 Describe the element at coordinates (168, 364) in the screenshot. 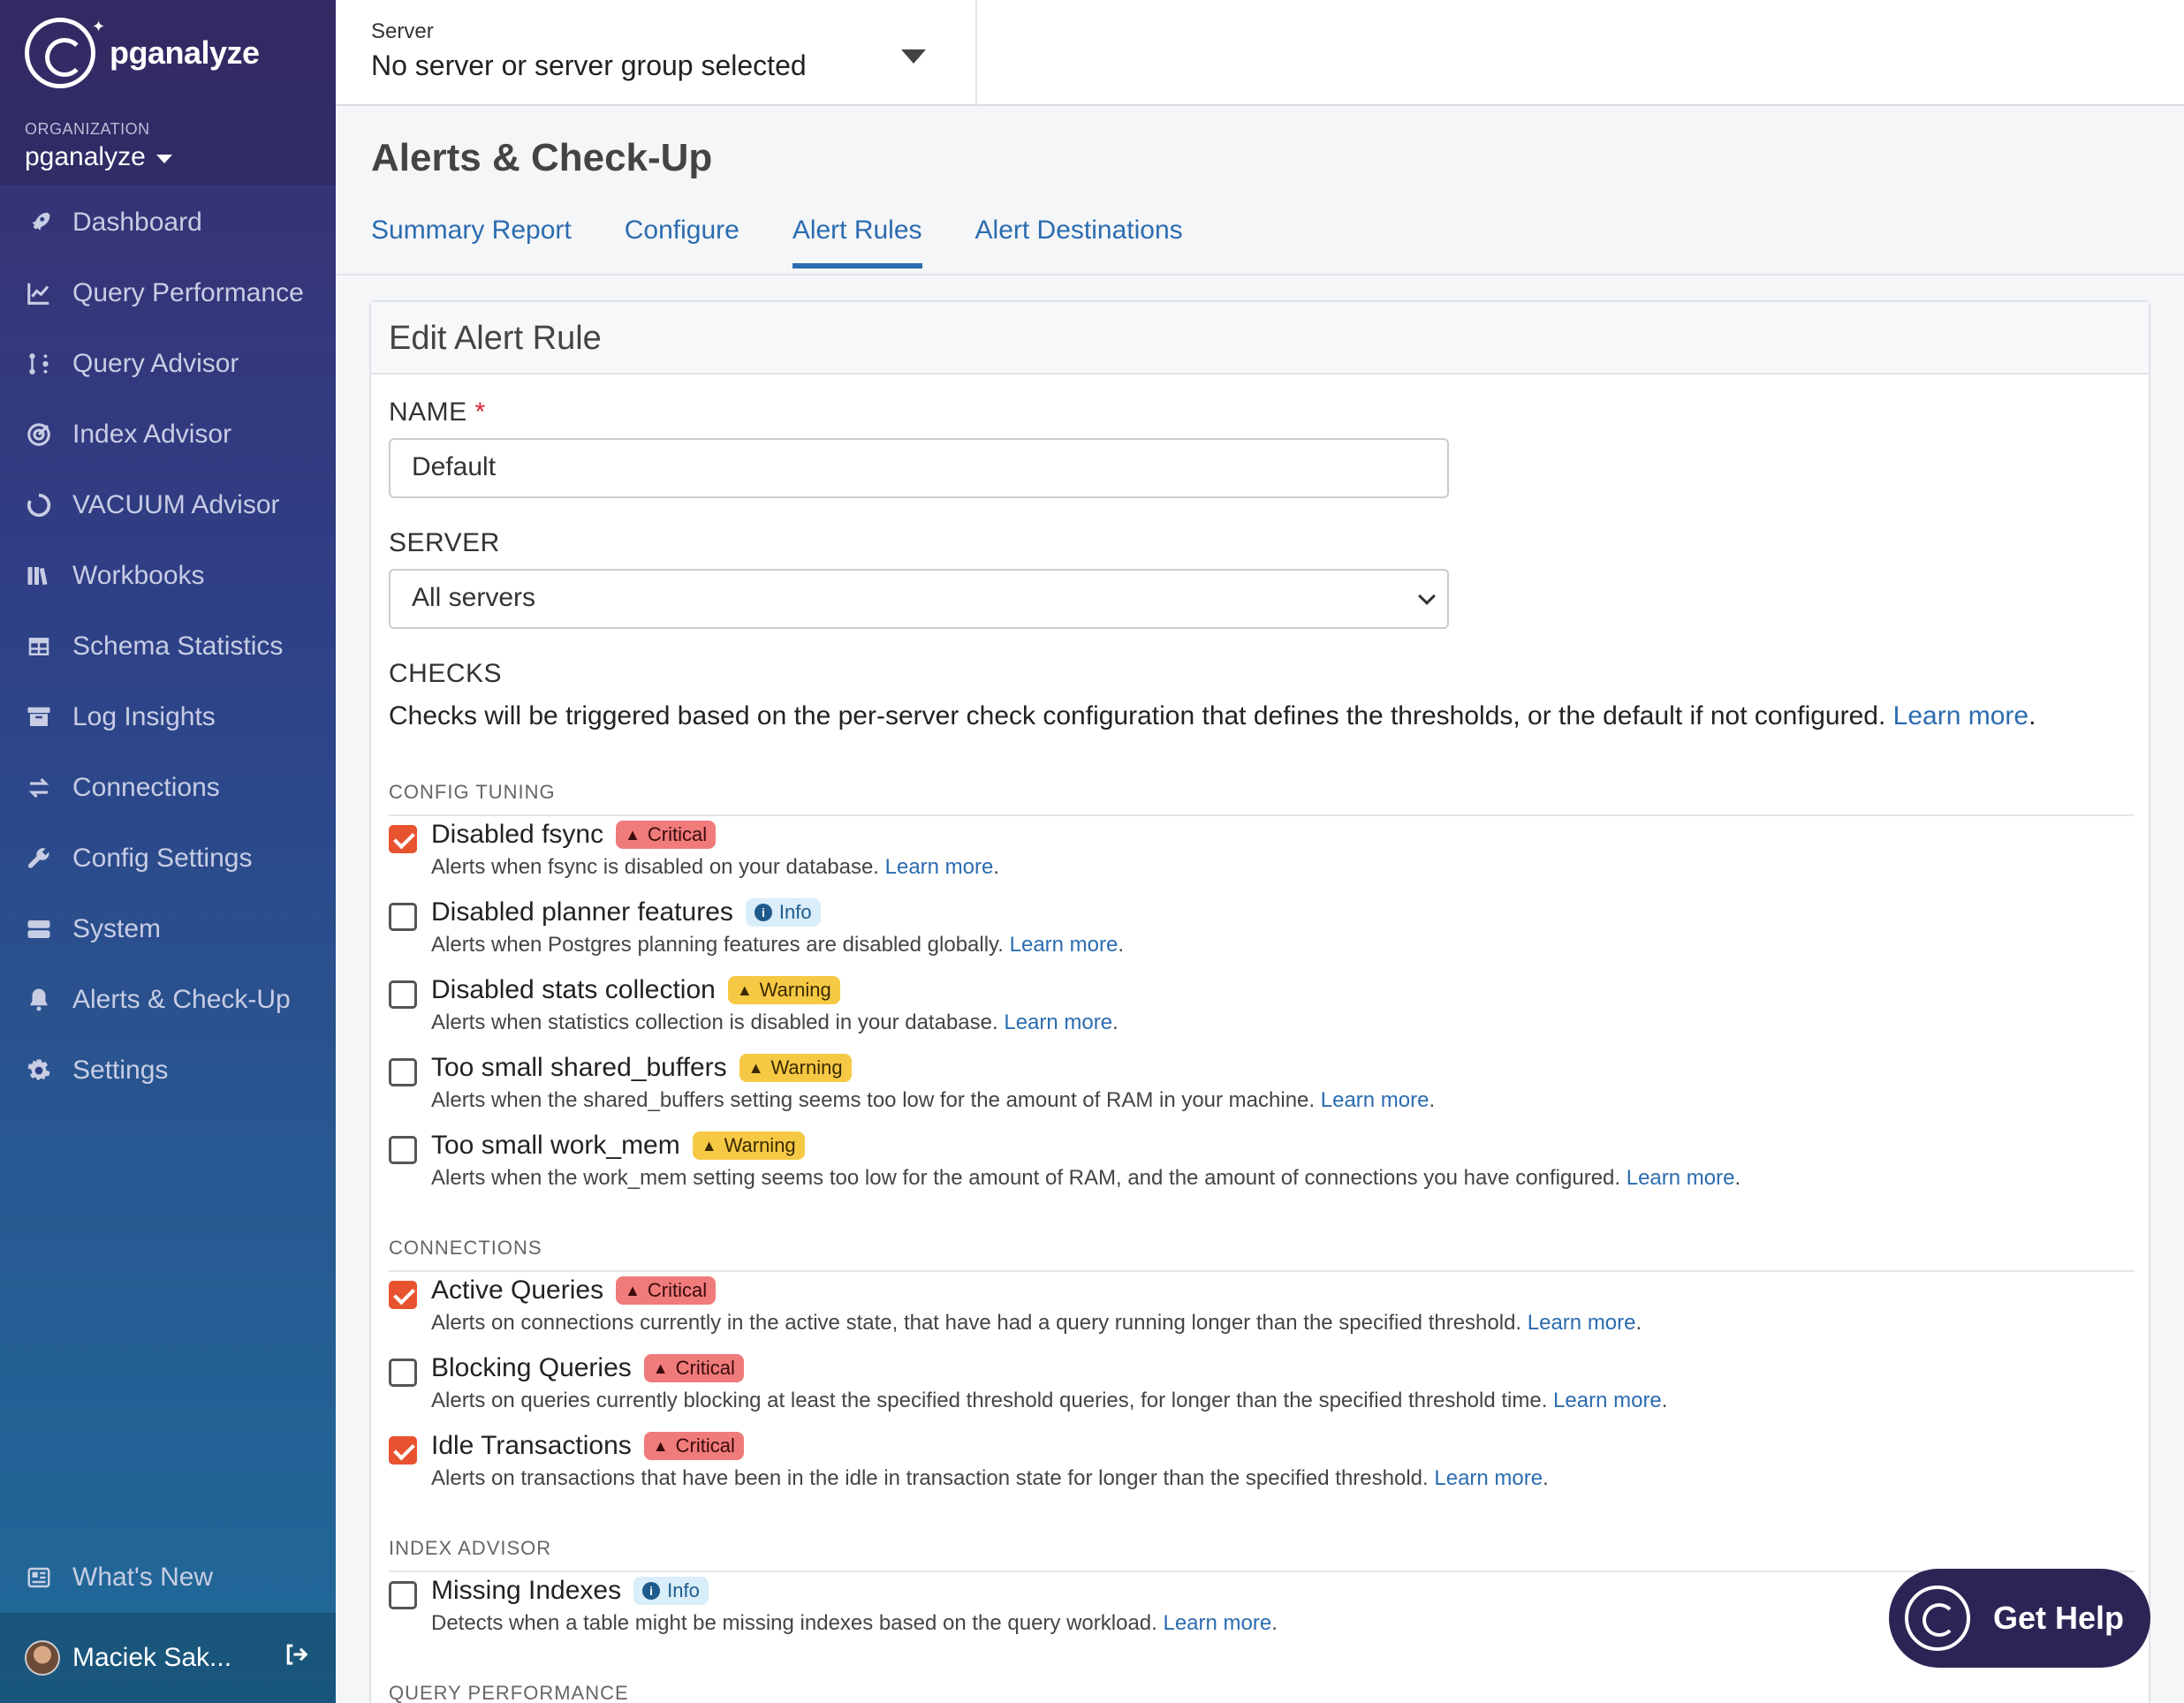

I see `sidebar-item-query-advisor: Query Advisor` at that location.